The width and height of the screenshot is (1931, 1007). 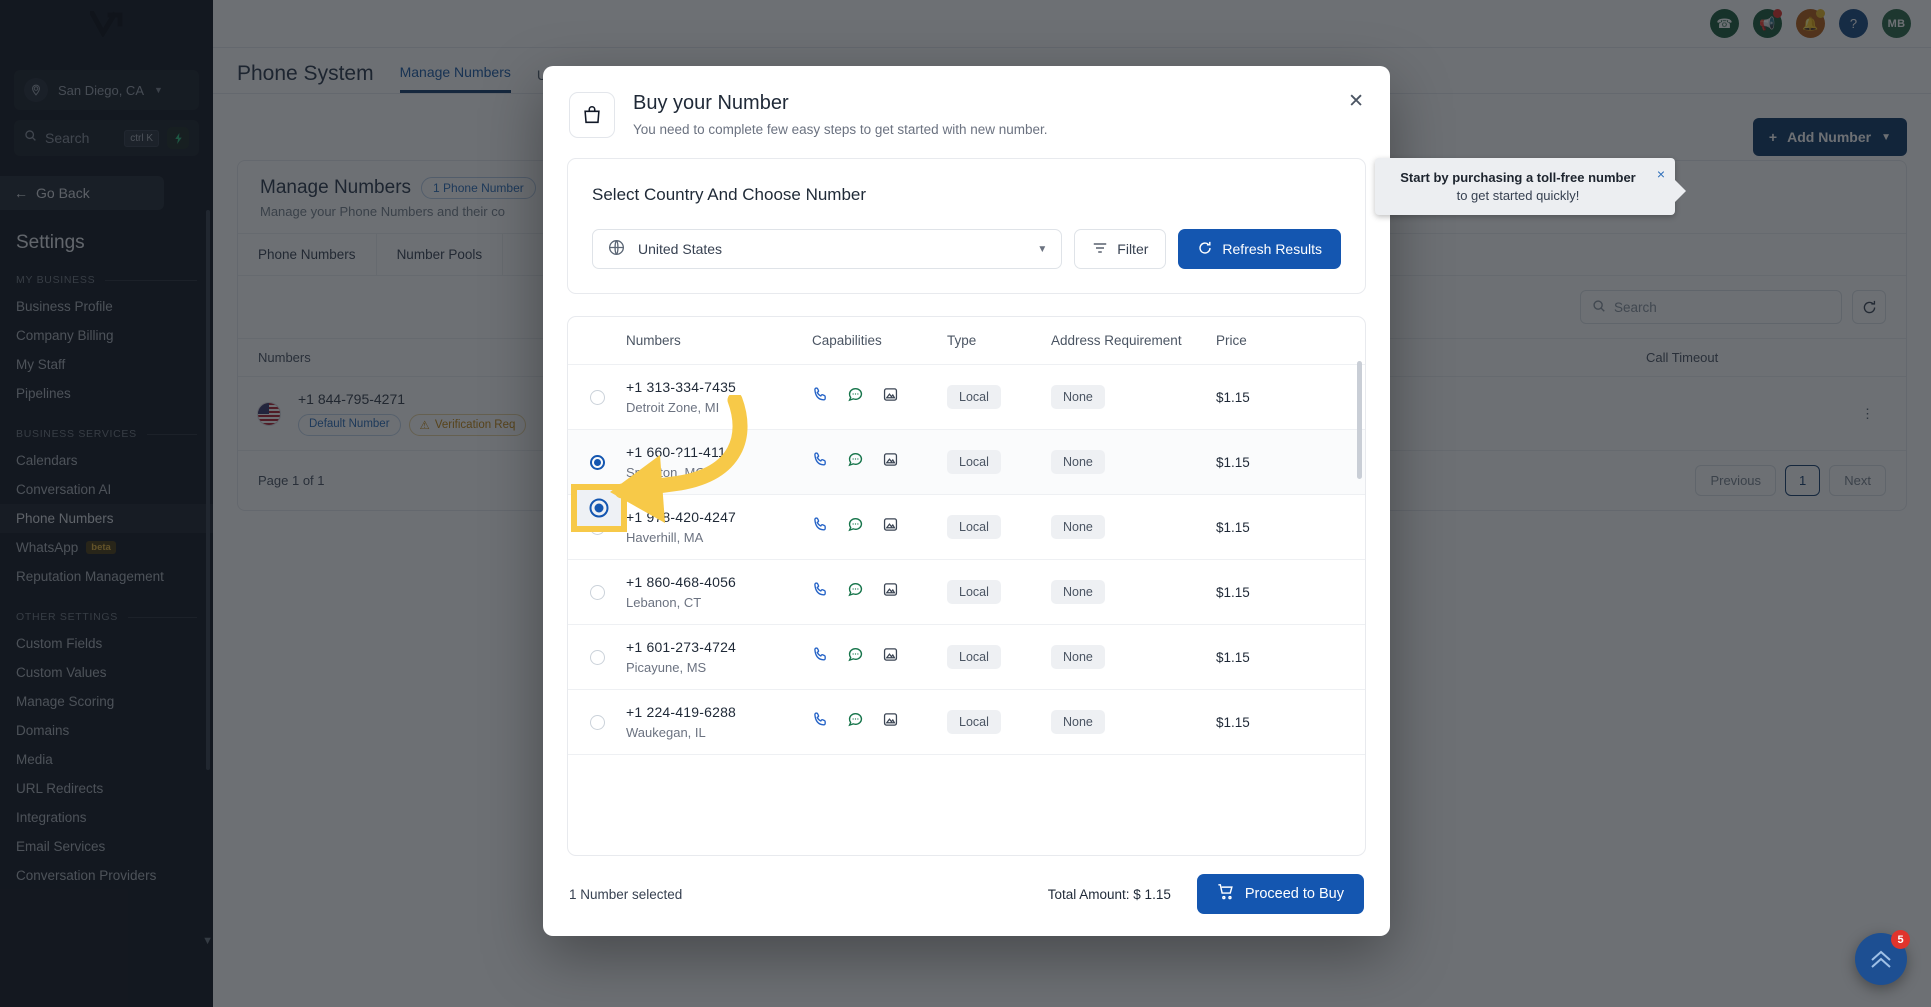 What do you see at coordinates (666, 732) in the screenshot?
I see `number-location: Waukegan, IL` at bounding box center [666, 732].